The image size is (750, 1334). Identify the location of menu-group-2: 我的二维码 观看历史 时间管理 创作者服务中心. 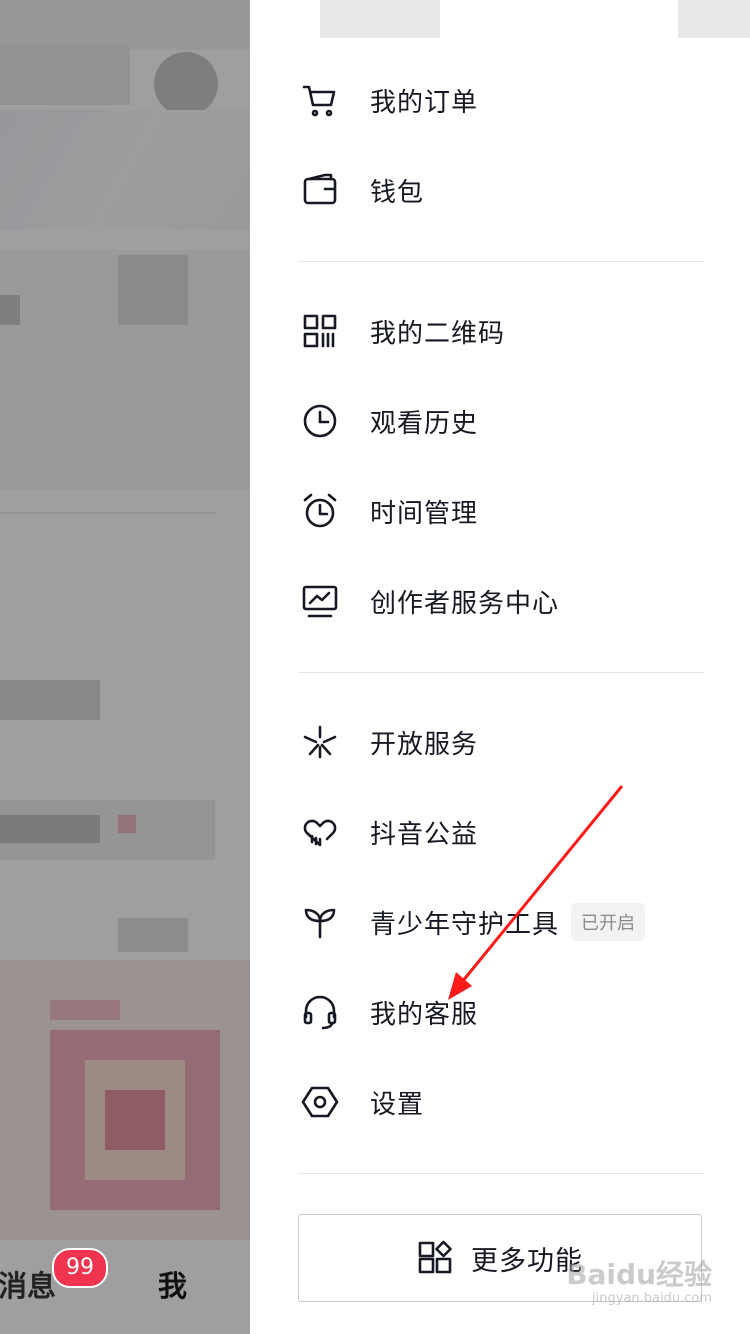
(501, 466).